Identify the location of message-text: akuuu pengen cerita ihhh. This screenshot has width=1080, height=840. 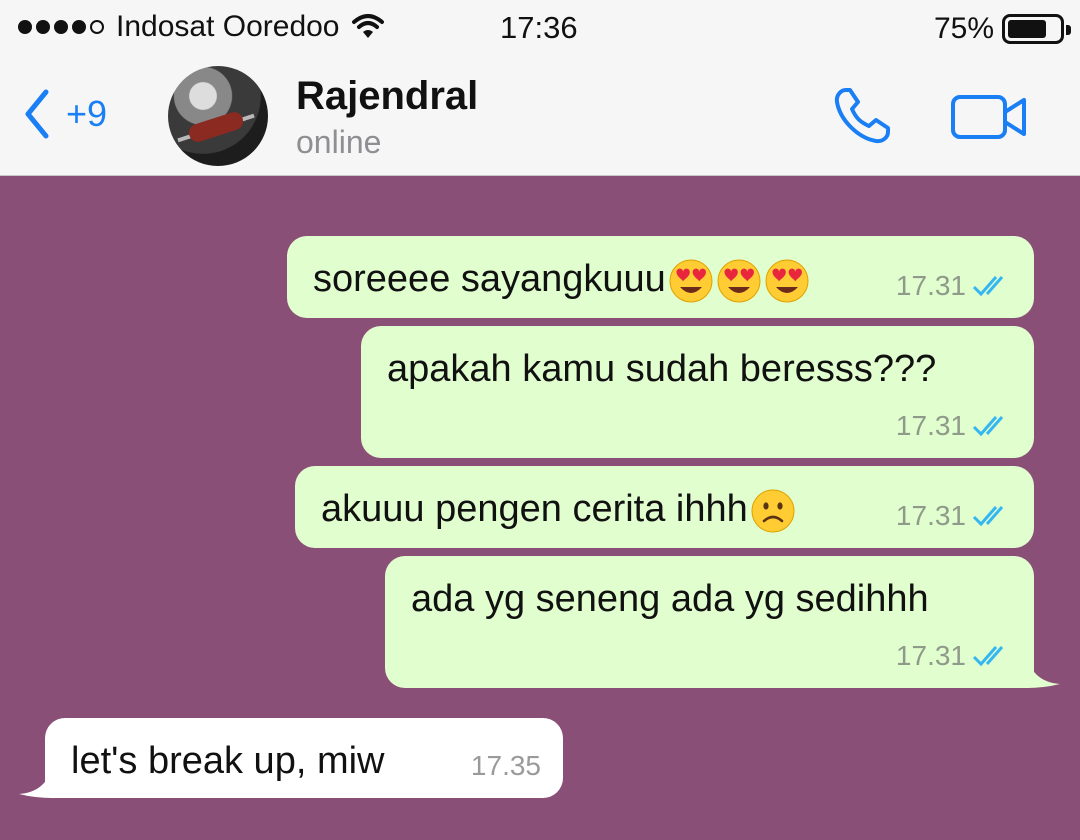
(558, 511).